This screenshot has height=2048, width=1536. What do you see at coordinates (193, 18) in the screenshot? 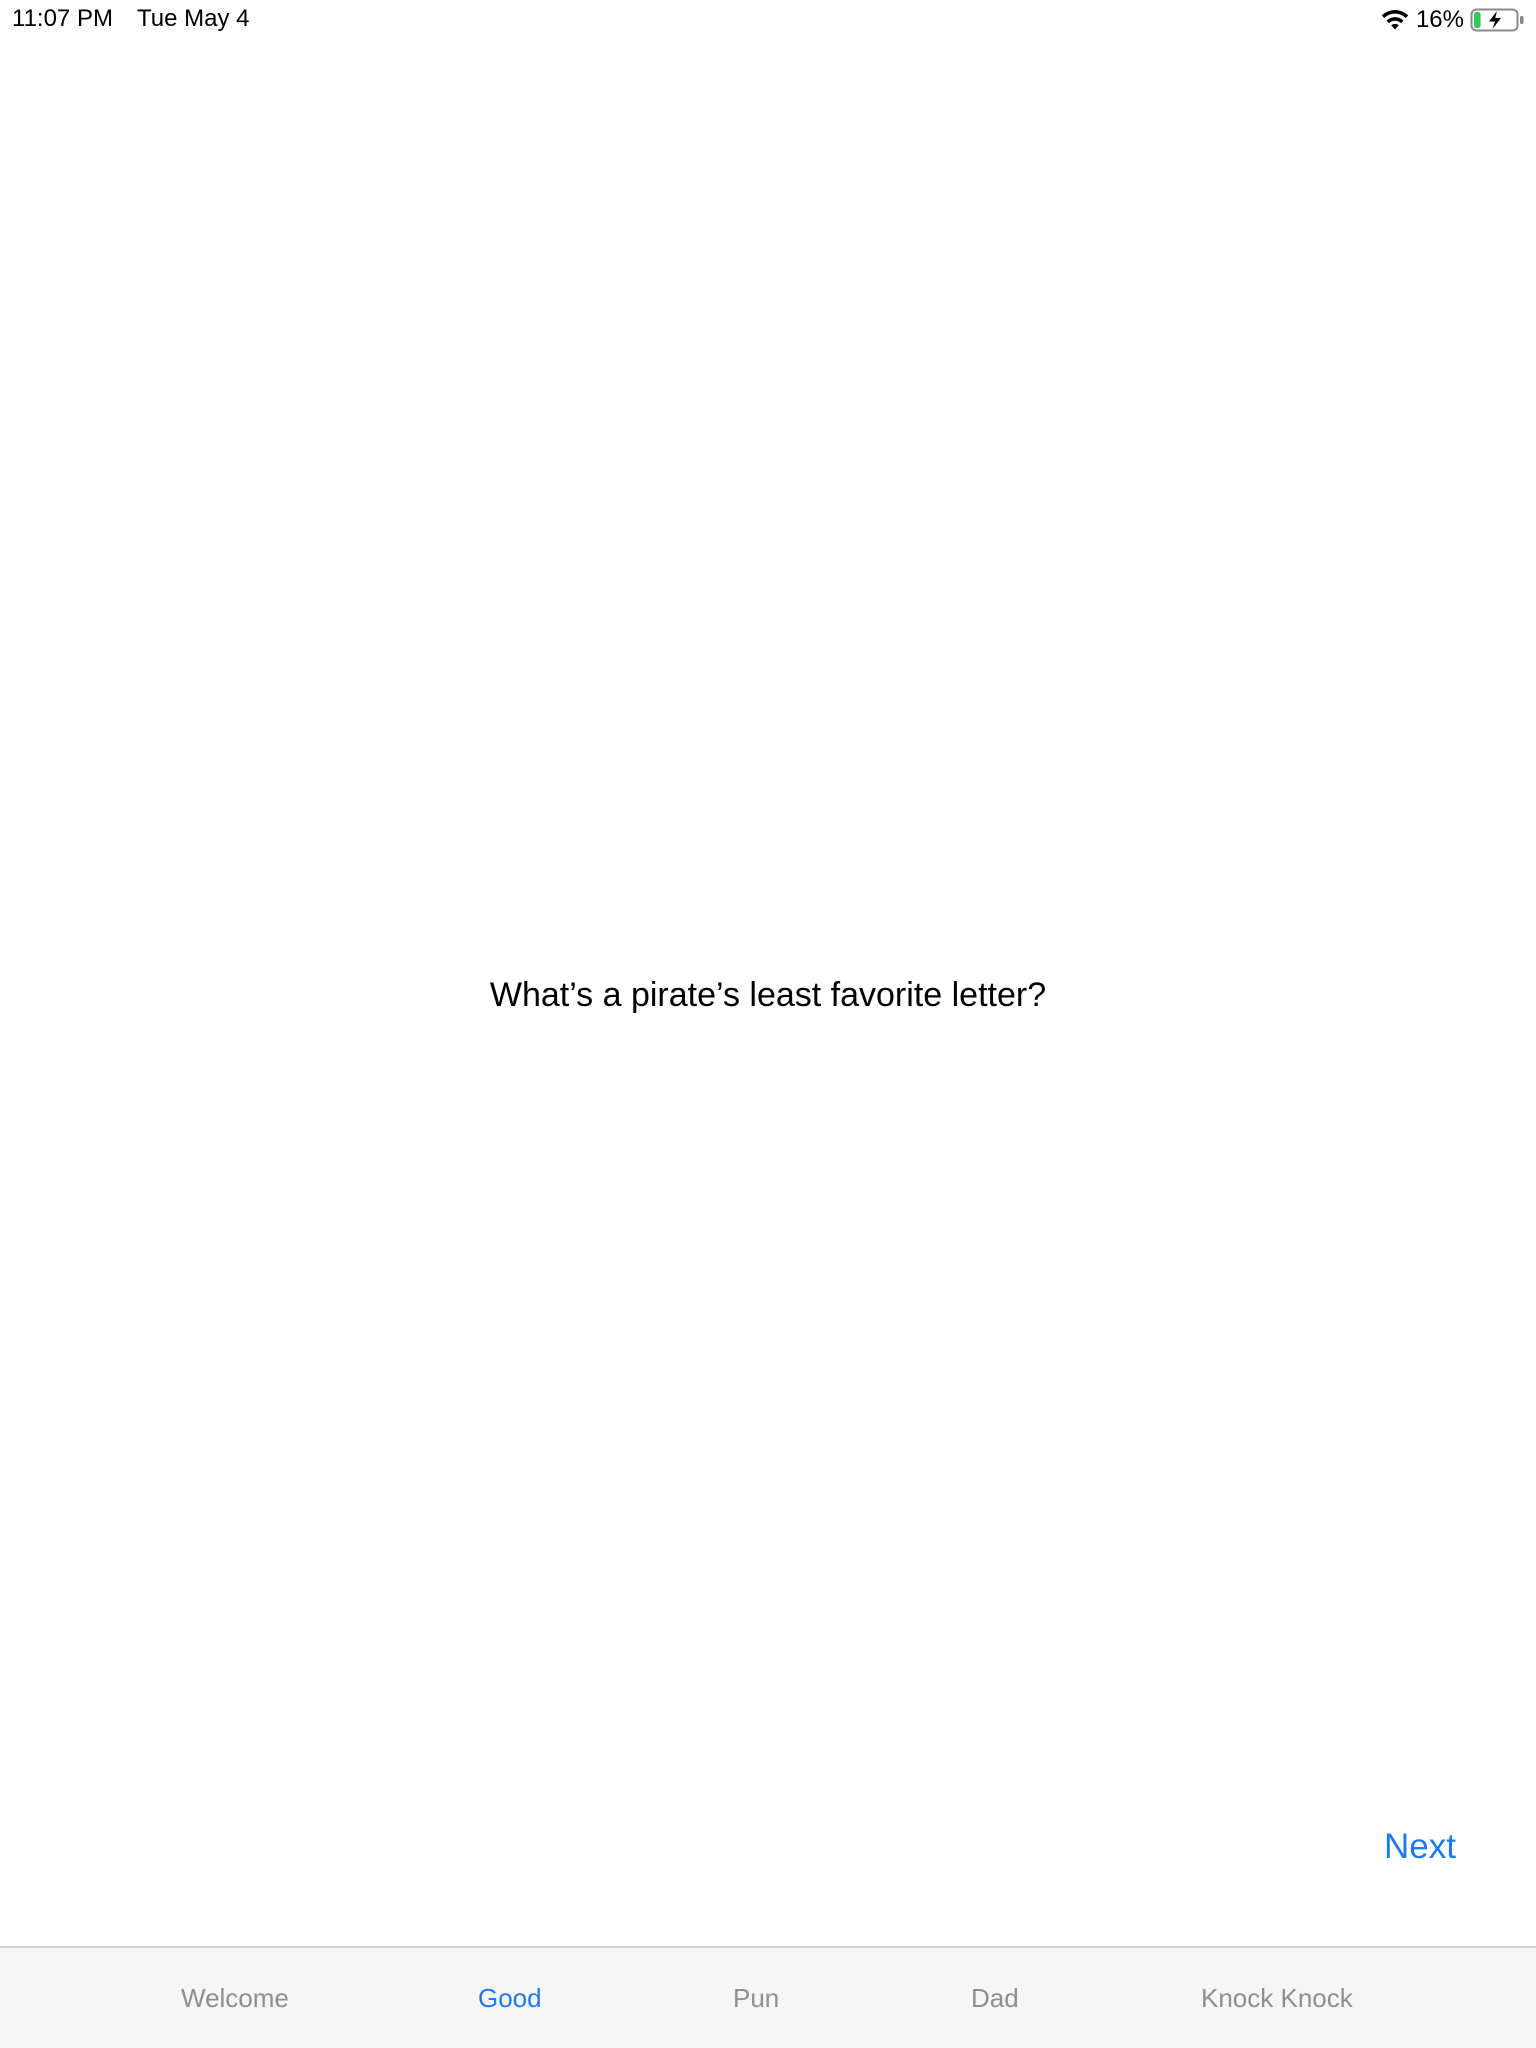
I see `status-date: Tue May 4` at bounding box center [193, 18].